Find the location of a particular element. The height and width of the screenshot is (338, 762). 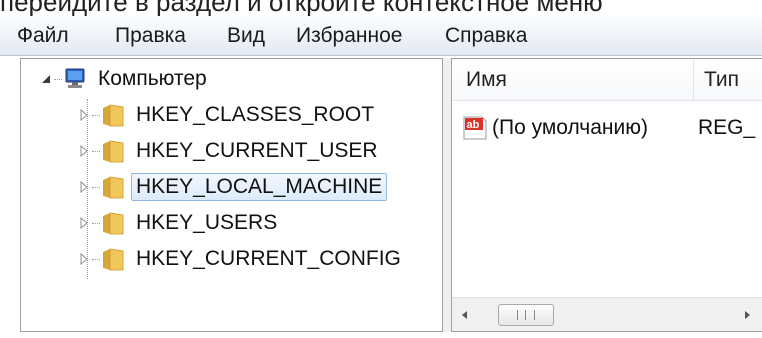

tree-node-hkey-current-user: HKEY_CURRENT_USER is located at coordinates (230, 151).